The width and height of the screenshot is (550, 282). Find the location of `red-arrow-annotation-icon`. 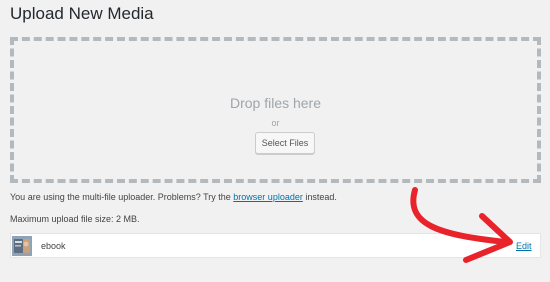

red-arrow-annotation-icon is located at coordinates (461, 225).